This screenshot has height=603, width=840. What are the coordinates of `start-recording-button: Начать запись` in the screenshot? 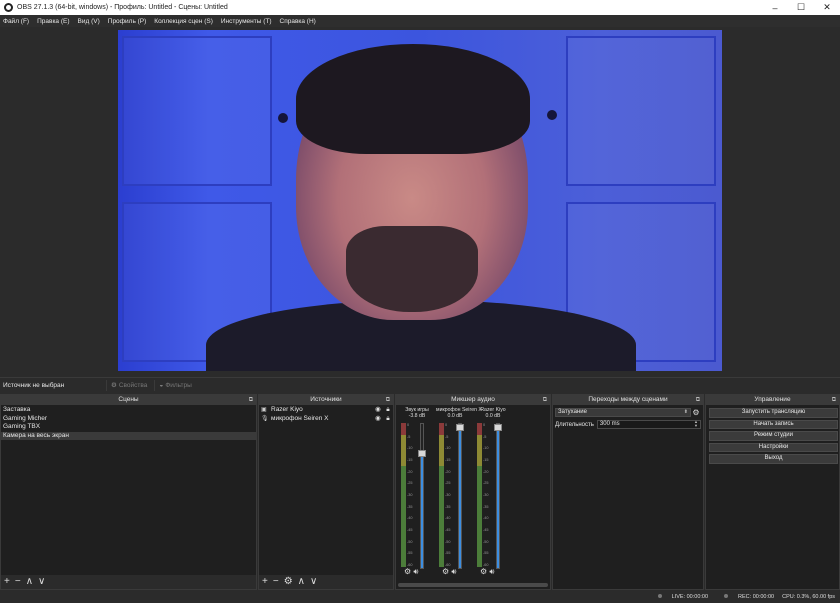 It's located at (773, 424).